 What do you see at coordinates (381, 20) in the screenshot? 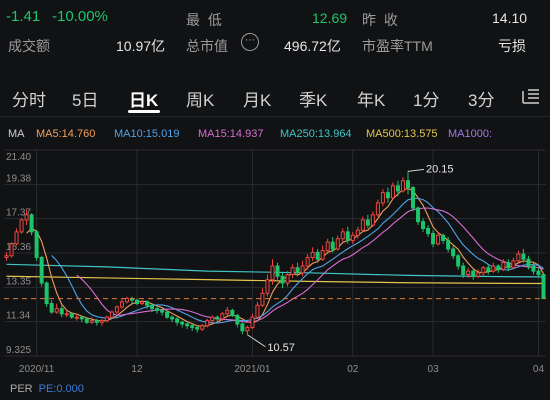
I see `prev-close-label: 昨 收` at bounding box center [381, 20].